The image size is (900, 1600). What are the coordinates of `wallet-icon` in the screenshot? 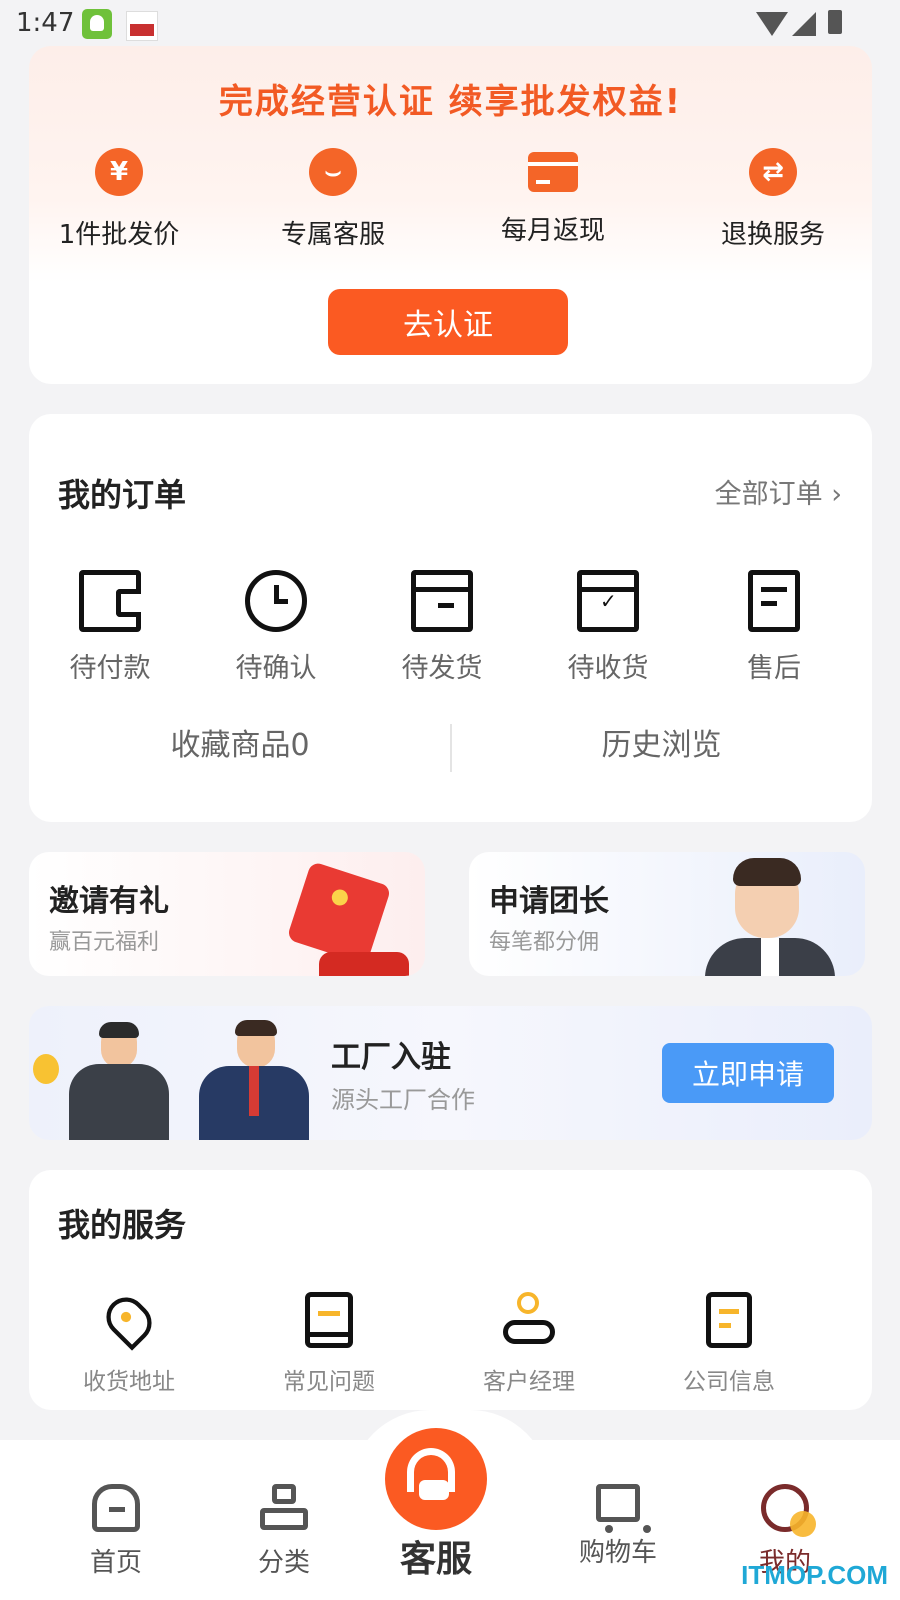 It's located at (110, 601).